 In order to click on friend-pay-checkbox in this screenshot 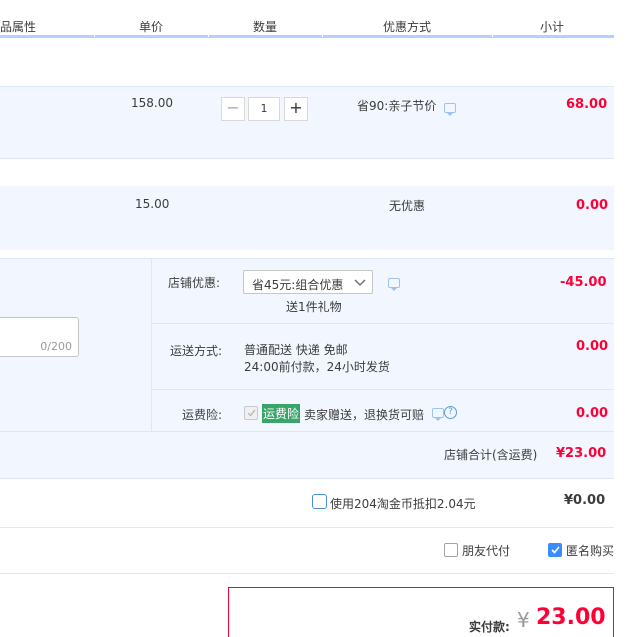, I will do `click(451, 550)`.